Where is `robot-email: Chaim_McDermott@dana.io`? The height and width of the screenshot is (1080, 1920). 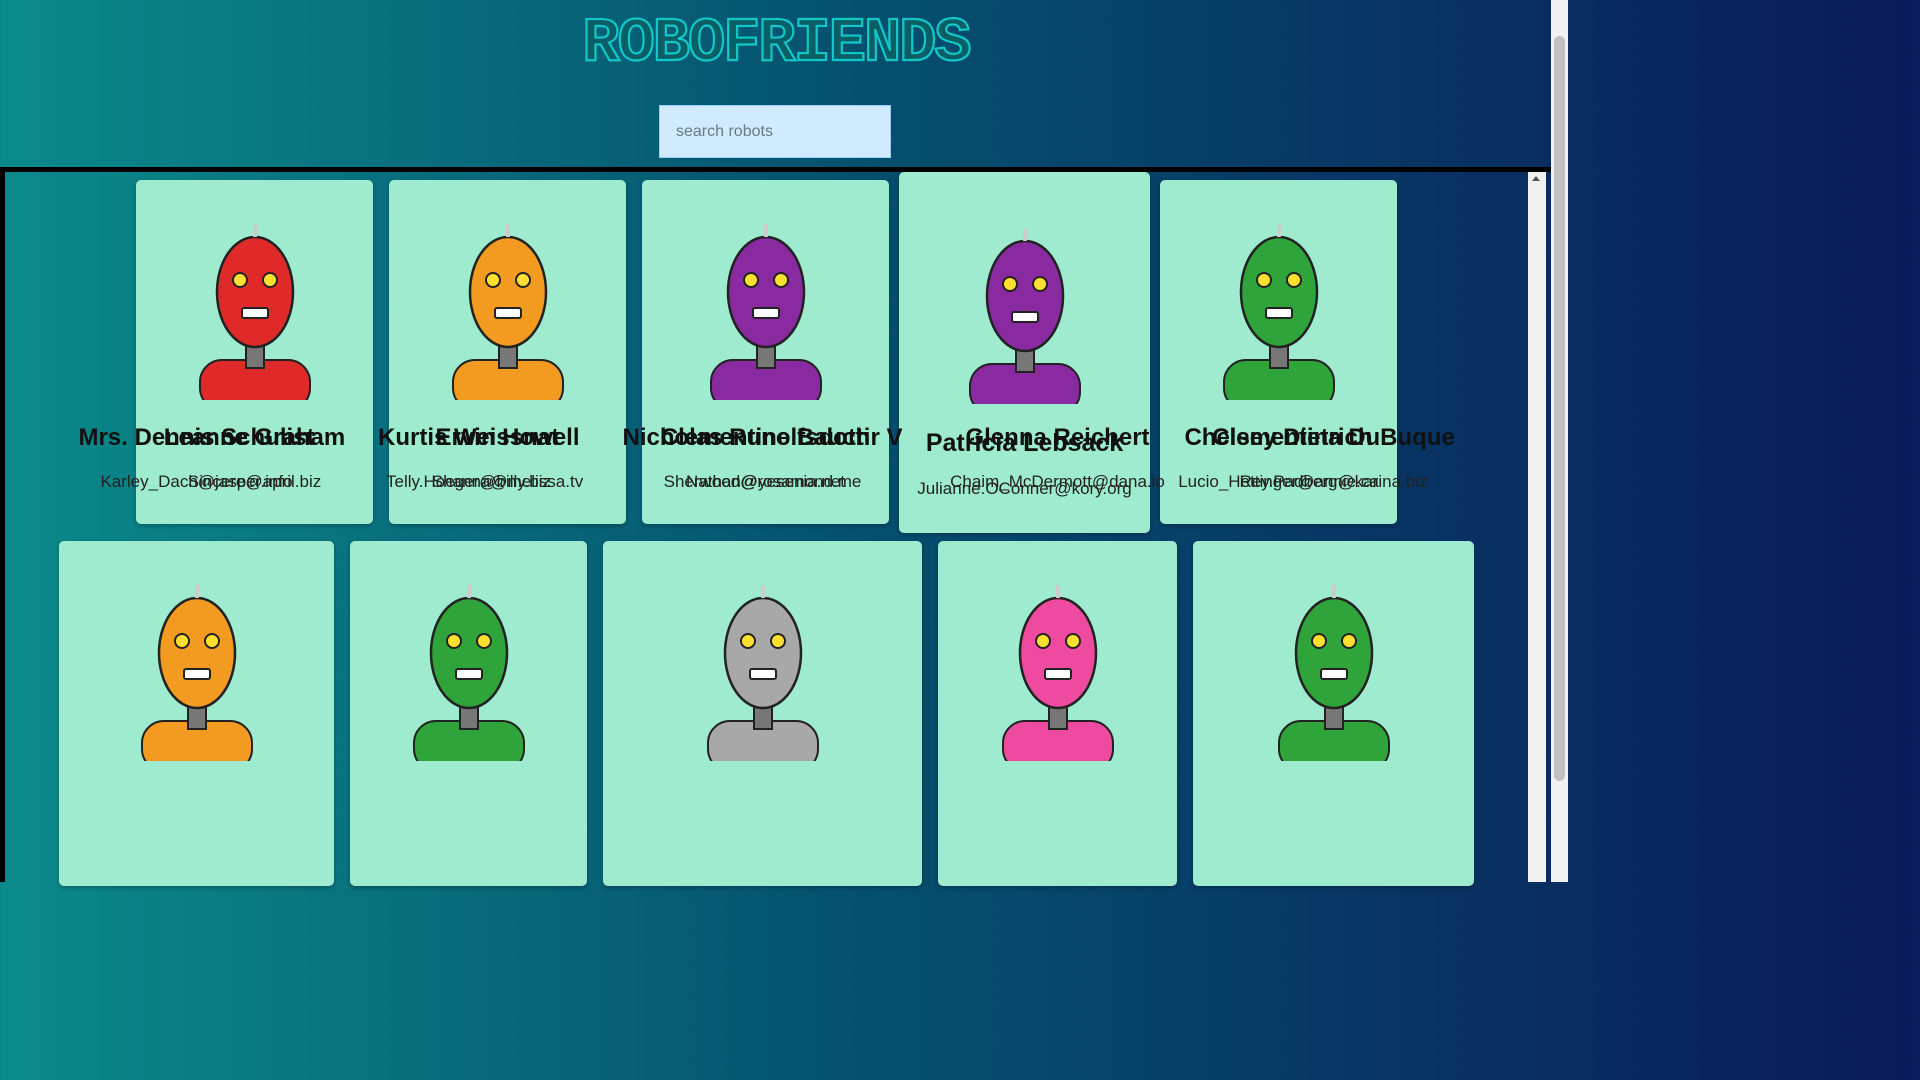 robot-email: Chaim_McDermott@dana.io is located at coordinates (1057, 481).